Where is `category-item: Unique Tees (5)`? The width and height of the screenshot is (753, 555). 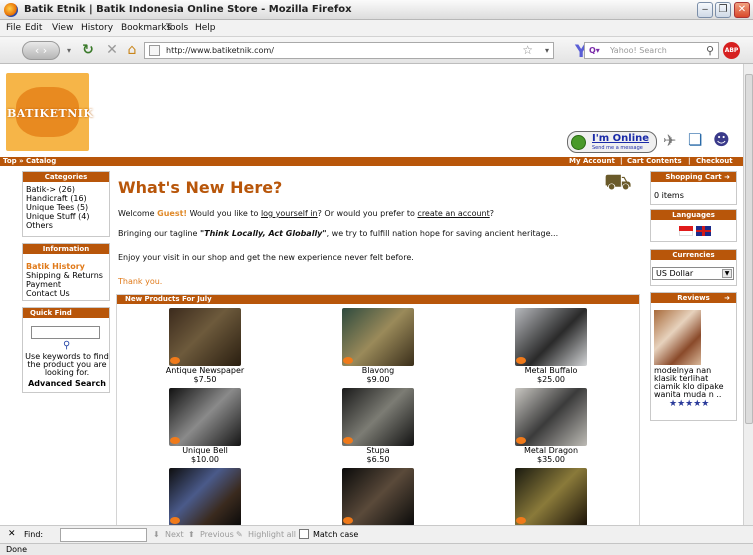 category-item: Unique Tees (5) is located at coordinates (66, 207).